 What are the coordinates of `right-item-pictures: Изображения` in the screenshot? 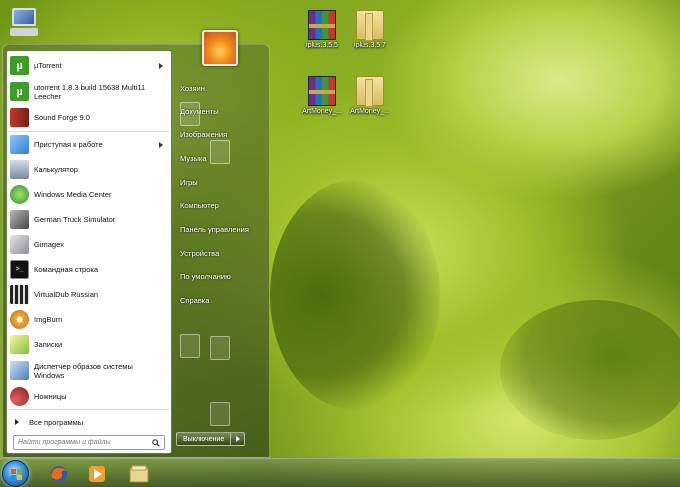 It's located at (203, 134).